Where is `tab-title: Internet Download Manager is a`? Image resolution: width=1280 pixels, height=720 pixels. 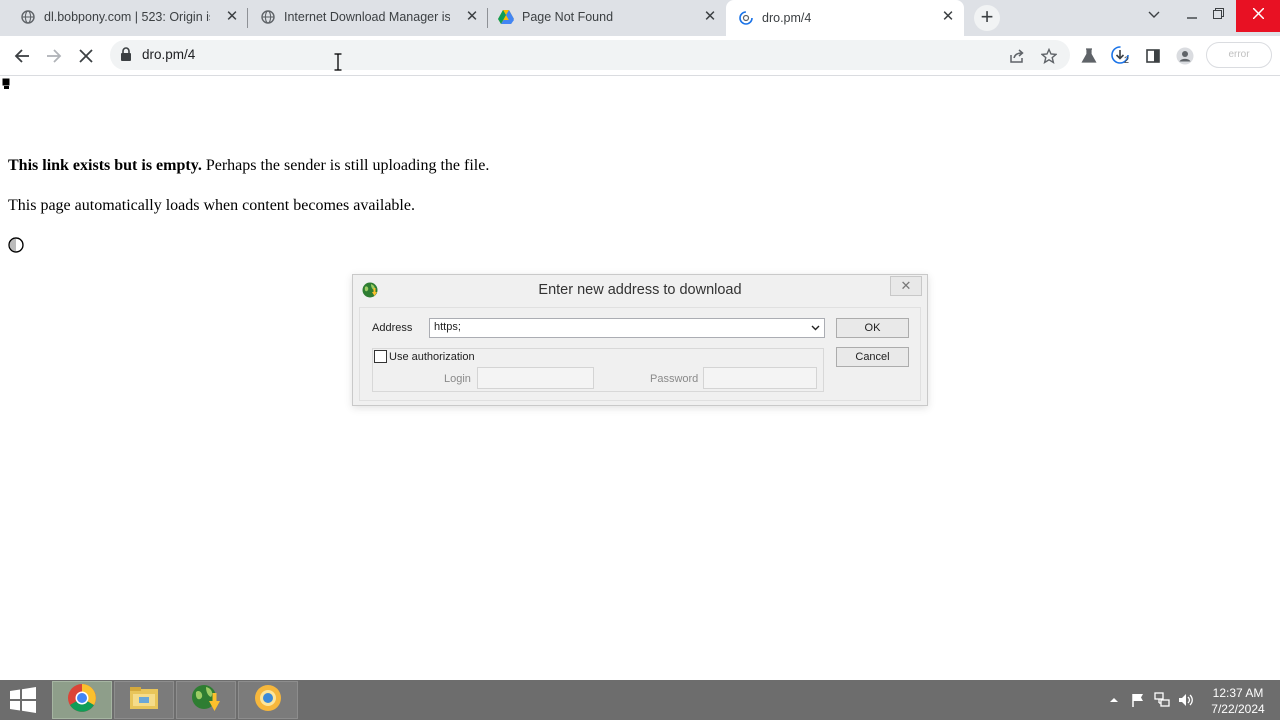
tab-title: Internet Download Manager is a is located at coordinates (367, 17).